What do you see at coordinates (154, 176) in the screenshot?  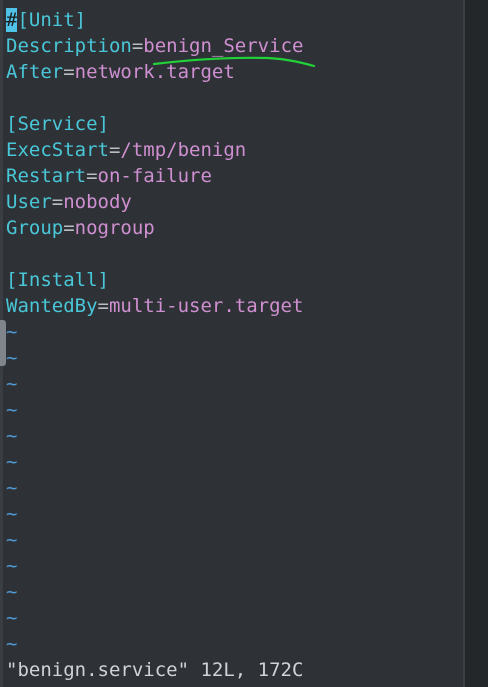 I see `config-value: on-failure` at bounding box center [154, 176].